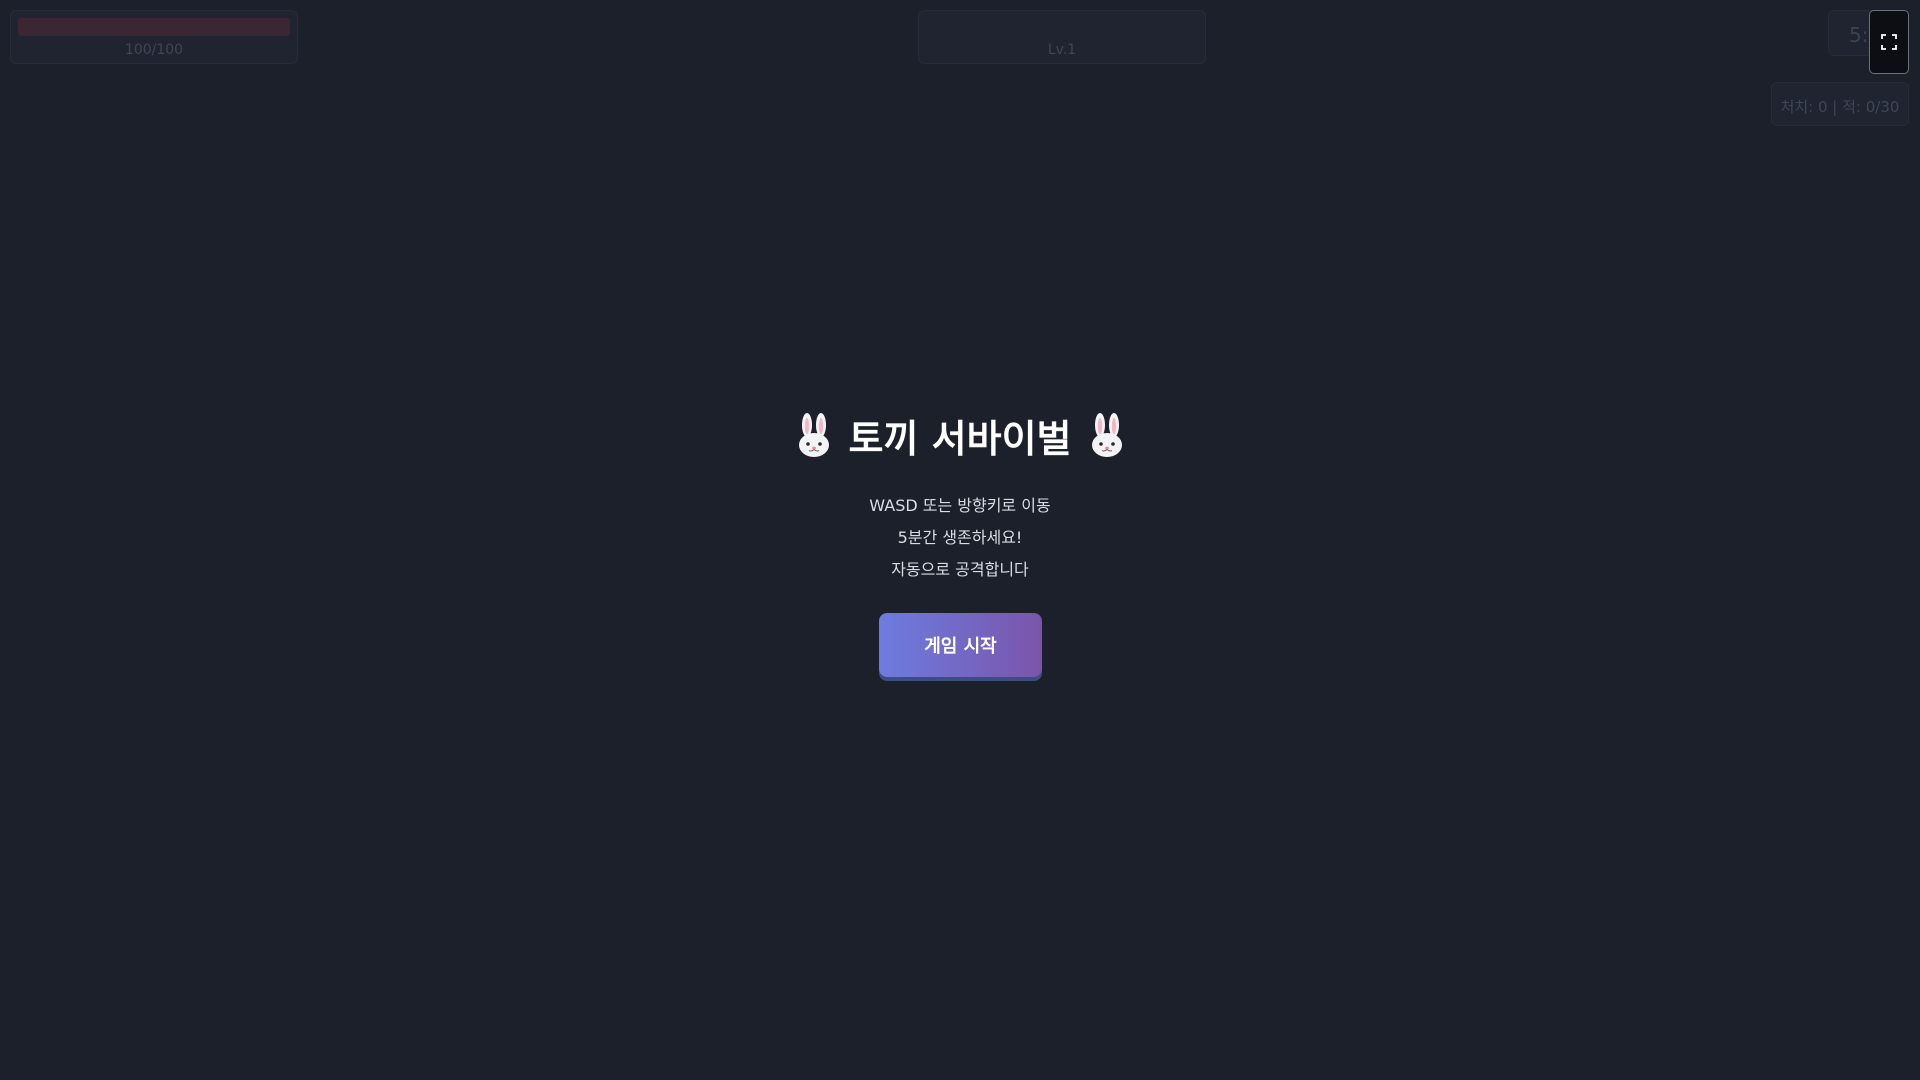 The height and width of the screenshot is (1080, 1920). I want to click on instruction-line: WASD 또는 방향키로 이동, so click(960, 505).